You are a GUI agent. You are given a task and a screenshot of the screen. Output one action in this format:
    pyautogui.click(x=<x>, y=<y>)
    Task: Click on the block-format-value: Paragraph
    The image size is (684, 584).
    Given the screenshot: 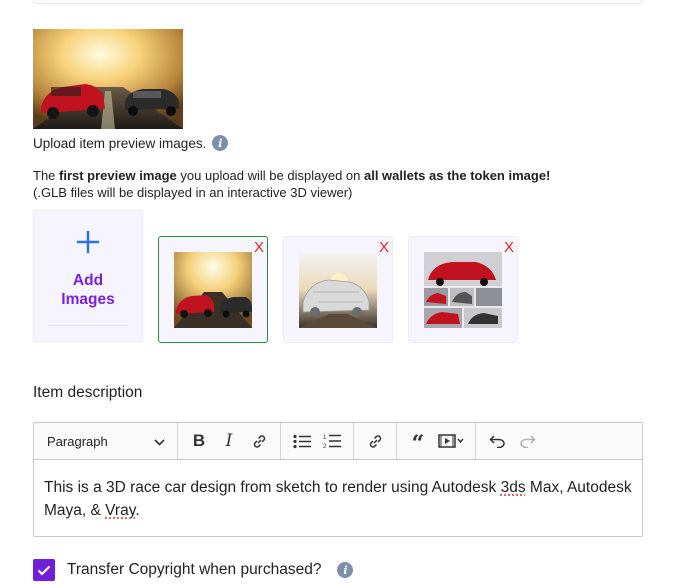 What is the action you would take?
    pyautogui.click(x=77, y=441)
    